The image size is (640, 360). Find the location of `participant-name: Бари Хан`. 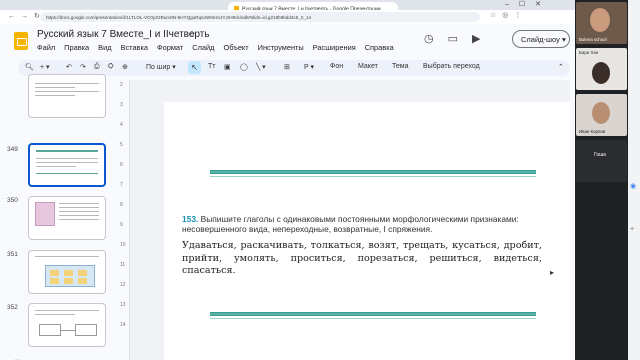

participant-name: Бари Хан is located at coordinates (589, 52).